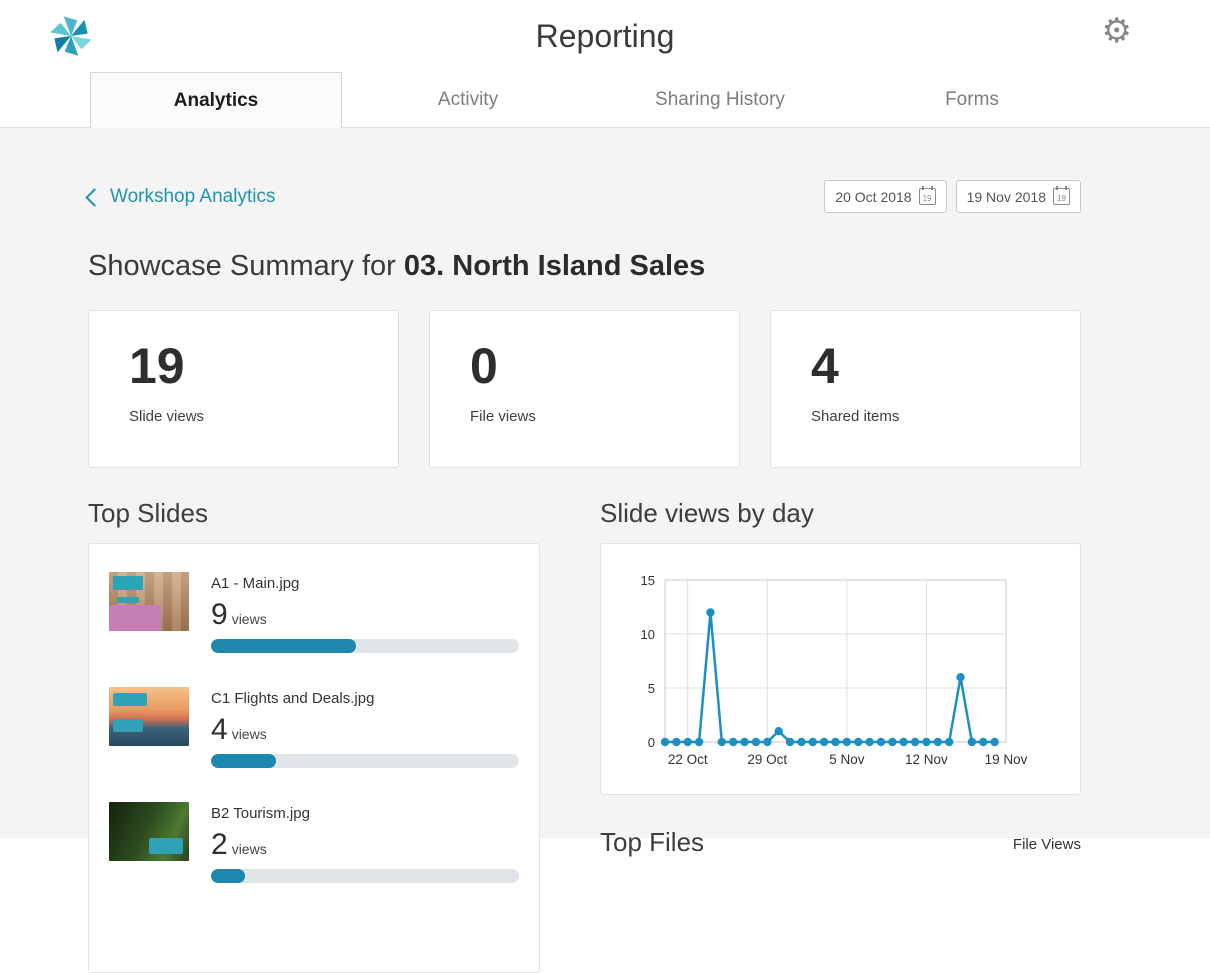 Image resolution: width=1210 pixels, height=973 pixels. What do you see at coordinates (246, 266) in the screenshot?
I see `summary-prefix: Showcase Summary for` at bounding box center [246, 266].